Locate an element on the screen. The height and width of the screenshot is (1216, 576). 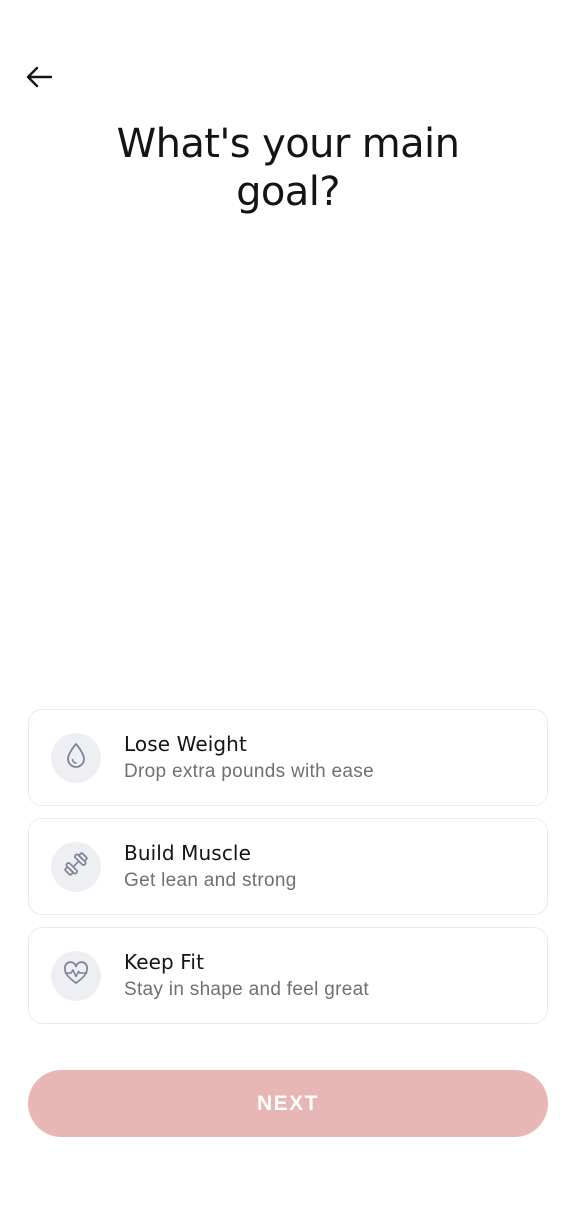
option-subtitle: Stay in shape and feel great is located at coordinates (247, 989).